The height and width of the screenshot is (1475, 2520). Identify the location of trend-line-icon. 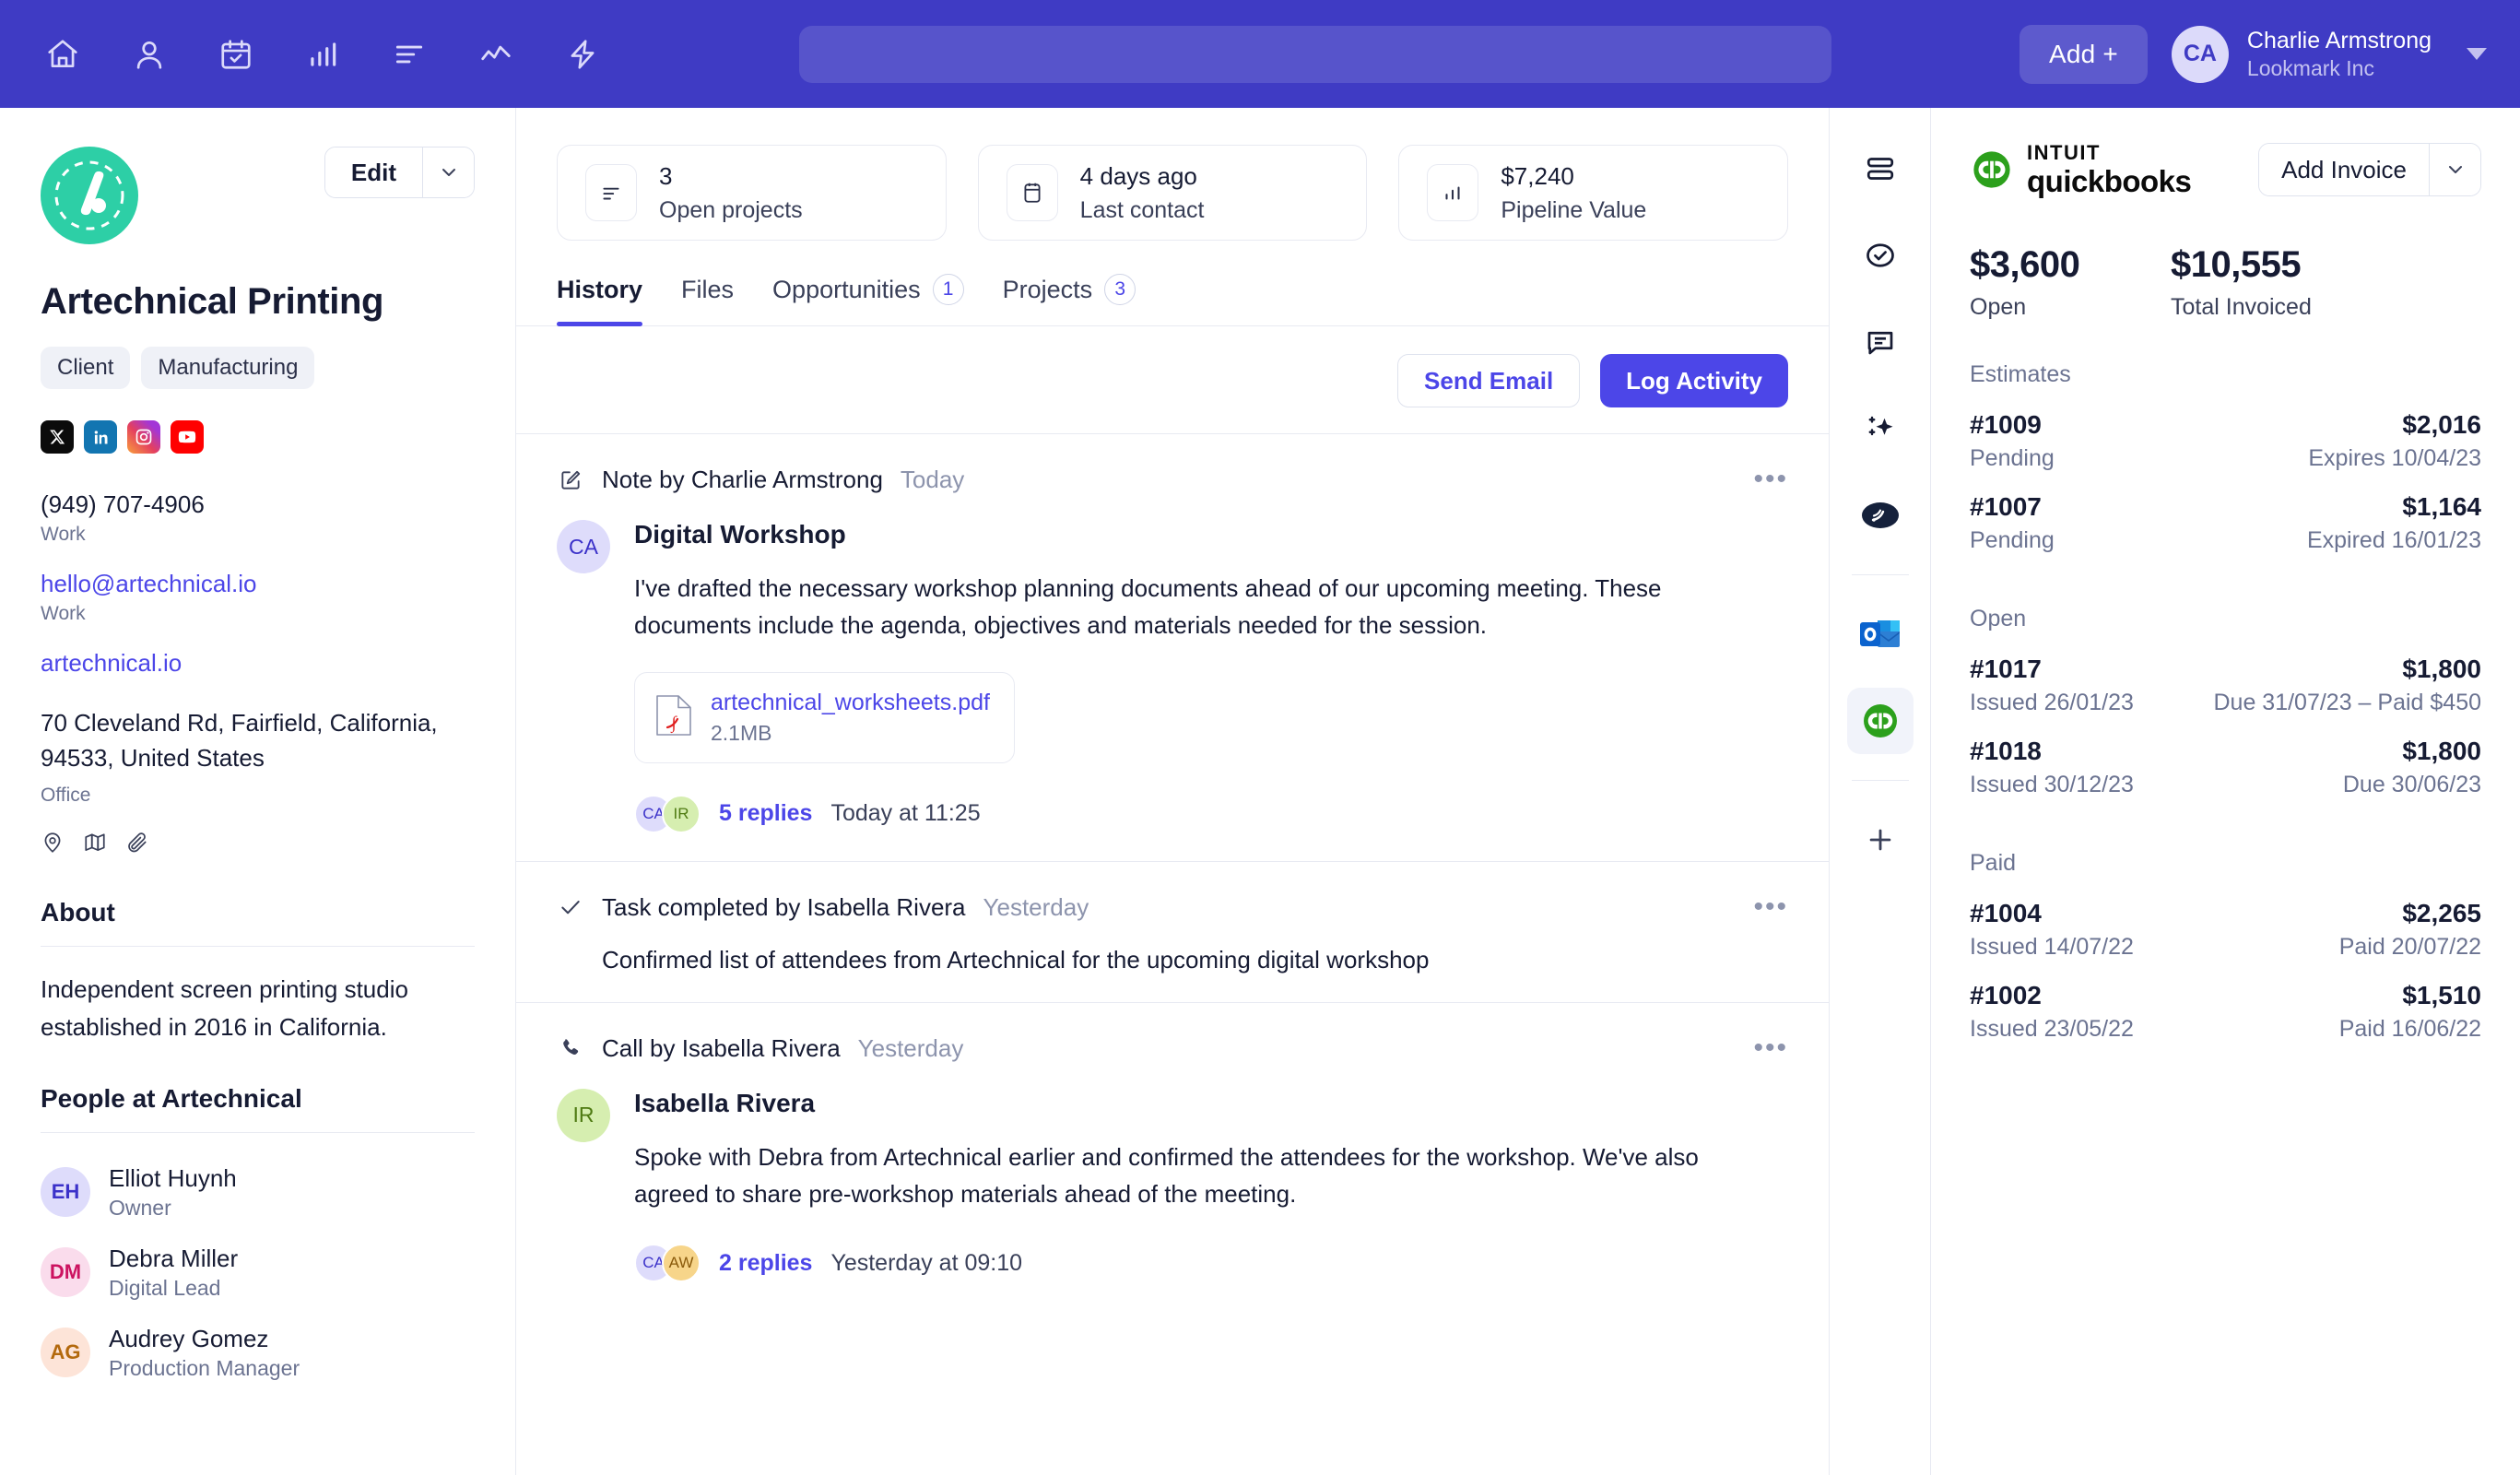
(495, 54).